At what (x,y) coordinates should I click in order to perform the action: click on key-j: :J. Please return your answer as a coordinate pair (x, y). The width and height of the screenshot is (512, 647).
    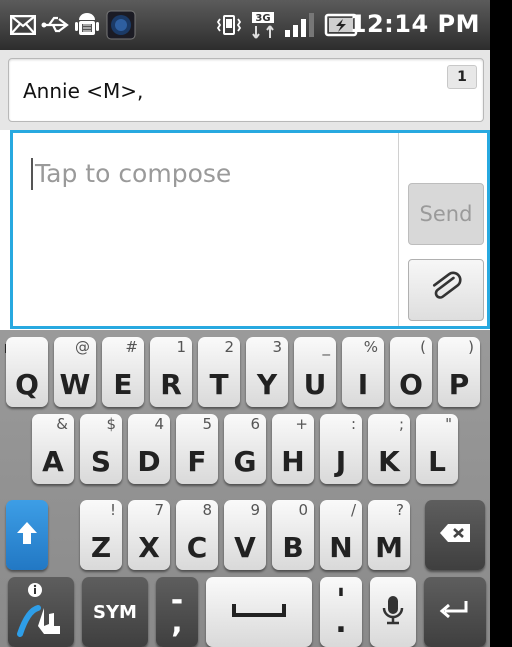
    Looking at the image, I should click on (341, 449).